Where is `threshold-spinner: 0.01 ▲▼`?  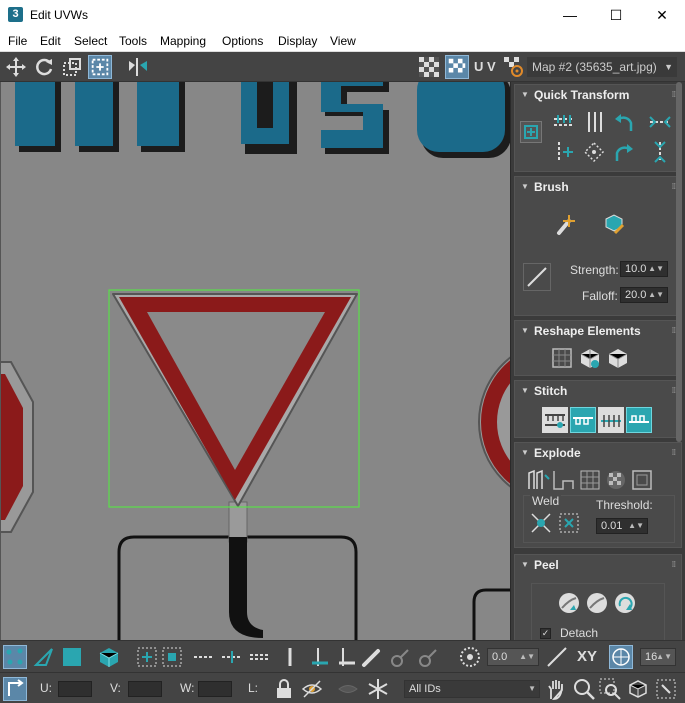 threshold-spinner: 0.01 ▲▼ is located at coordinates (622, 526).